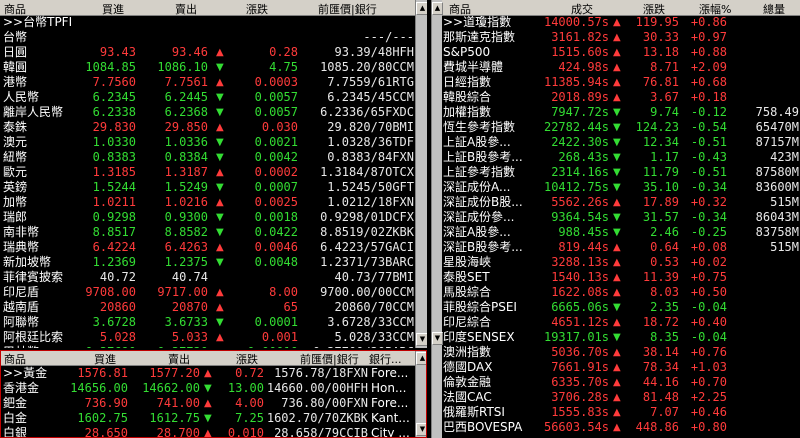 This screenshot has width=800, height=438. What do you see at coordinates (621, 352) in the screenshot?
I see `table-row: 澳洲指數 5036.70s ▲ 38.14 +0.76` at bounding box center [621, 352].